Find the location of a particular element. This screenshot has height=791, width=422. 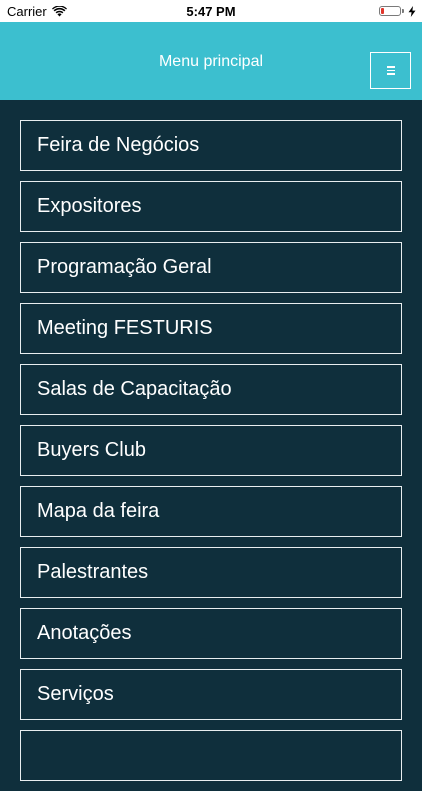

menu-item-meeting-festuris: Meeting FESTURIS is located at coordinates (211, 328).